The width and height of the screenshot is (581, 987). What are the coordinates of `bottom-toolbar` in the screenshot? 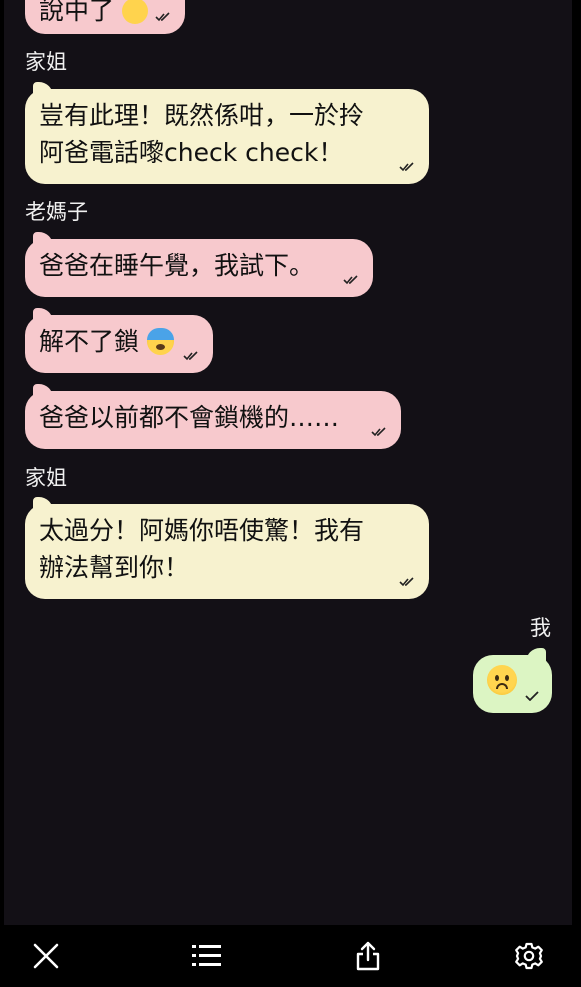 It's located at (290, 956).